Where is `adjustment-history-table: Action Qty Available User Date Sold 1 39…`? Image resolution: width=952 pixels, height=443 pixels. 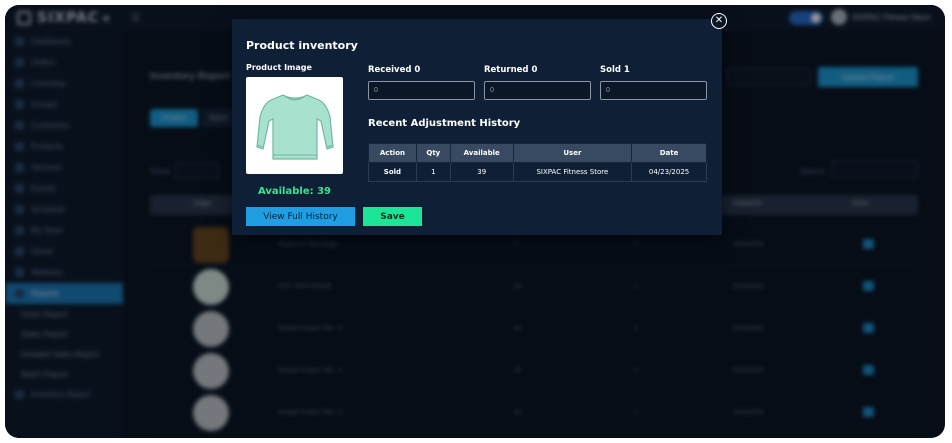 adjustment-history-table: Action Qty Available User Date Sold 1 39… is located at coordinates (537, 162).